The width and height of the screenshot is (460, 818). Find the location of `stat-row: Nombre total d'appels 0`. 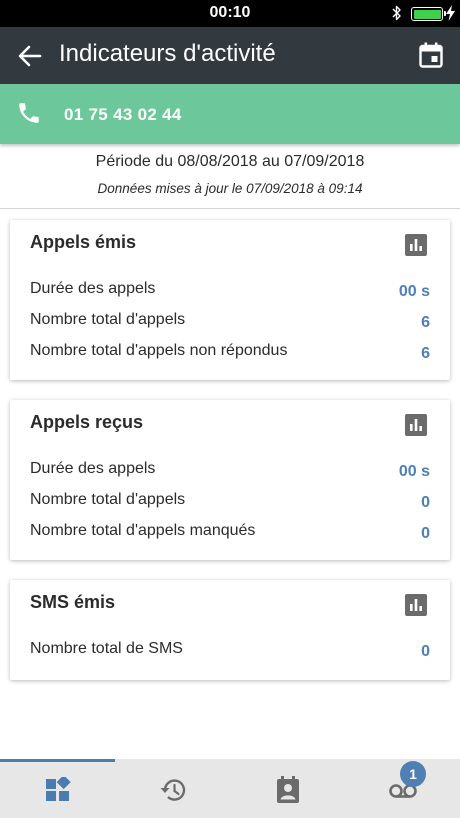

stat-row: Nombre total d'appels 0 is located at coordinates (230, 503).